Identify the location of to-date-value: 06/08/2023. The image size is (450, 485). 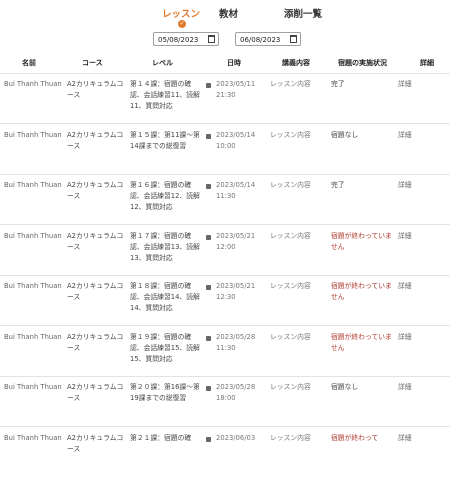
(260, 40).